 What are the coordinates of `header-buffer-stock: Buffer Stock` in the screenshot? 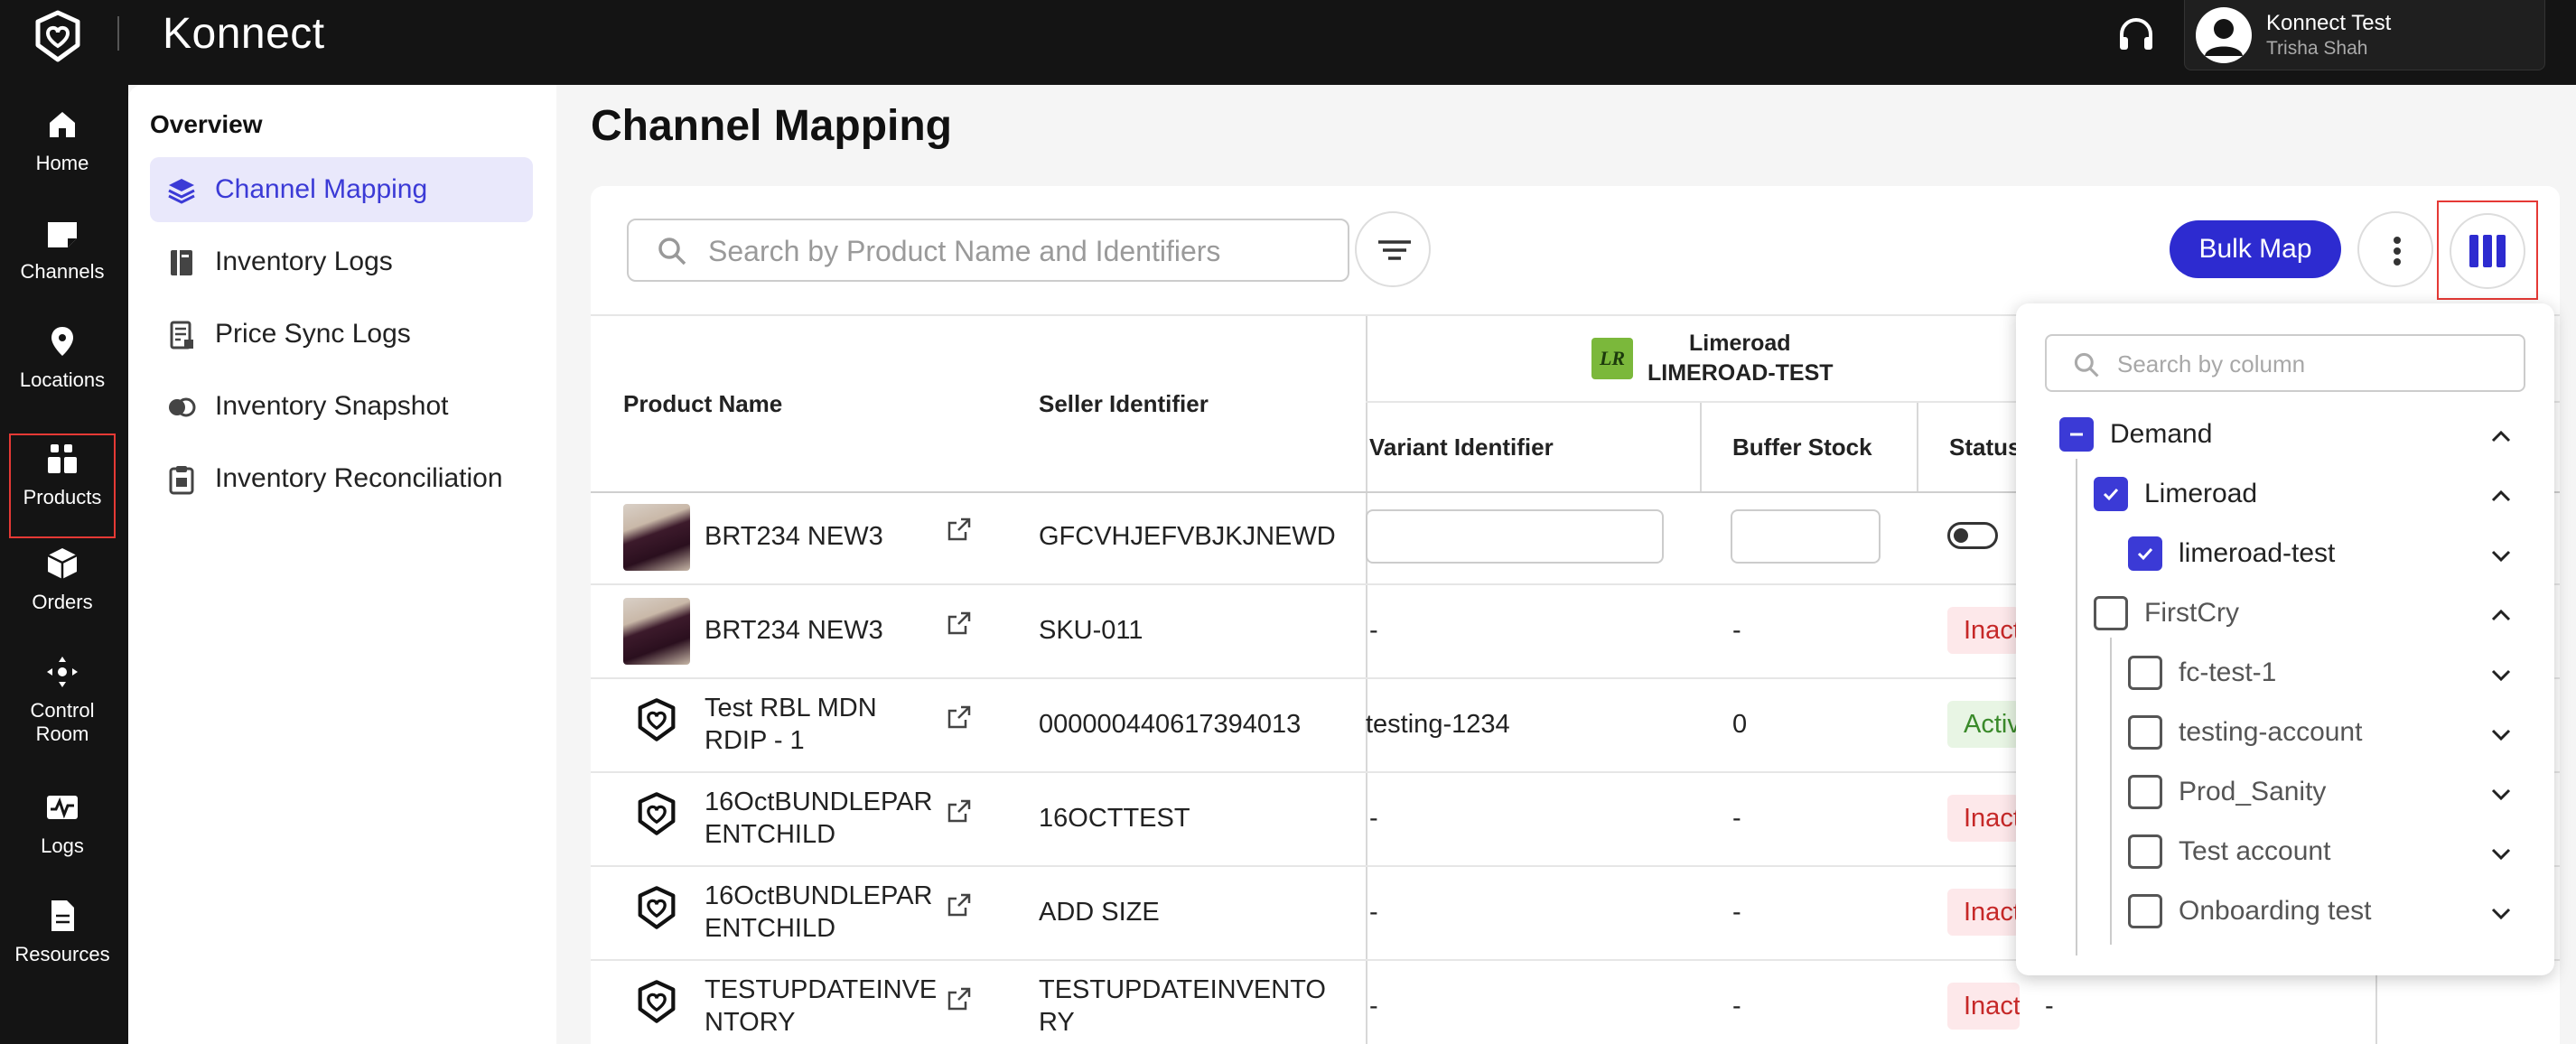 It's located at (1802, 447).